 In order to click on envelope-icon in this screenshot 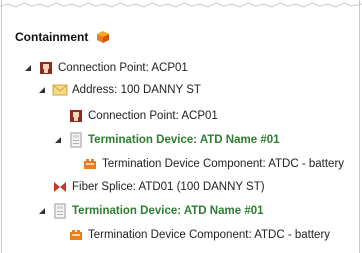, I will do `click(60, 90)`.